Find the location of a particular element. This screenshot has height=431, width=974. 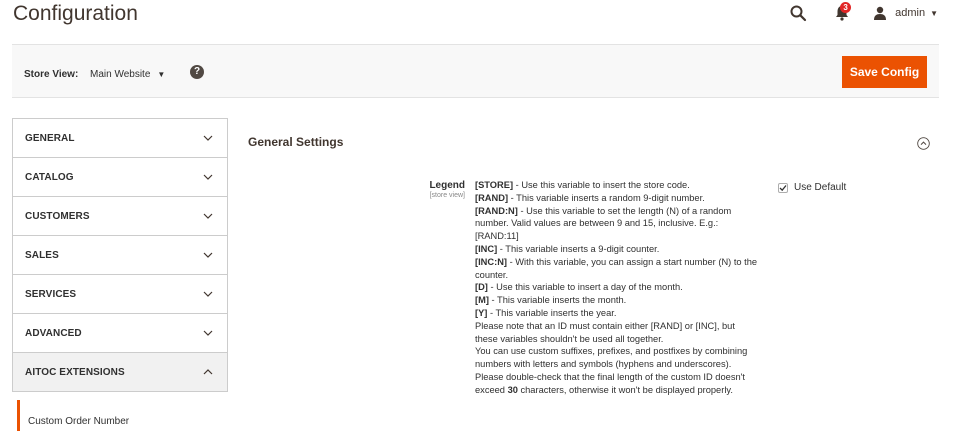

note-max-length: 30 is located at coordinates (512, 389).